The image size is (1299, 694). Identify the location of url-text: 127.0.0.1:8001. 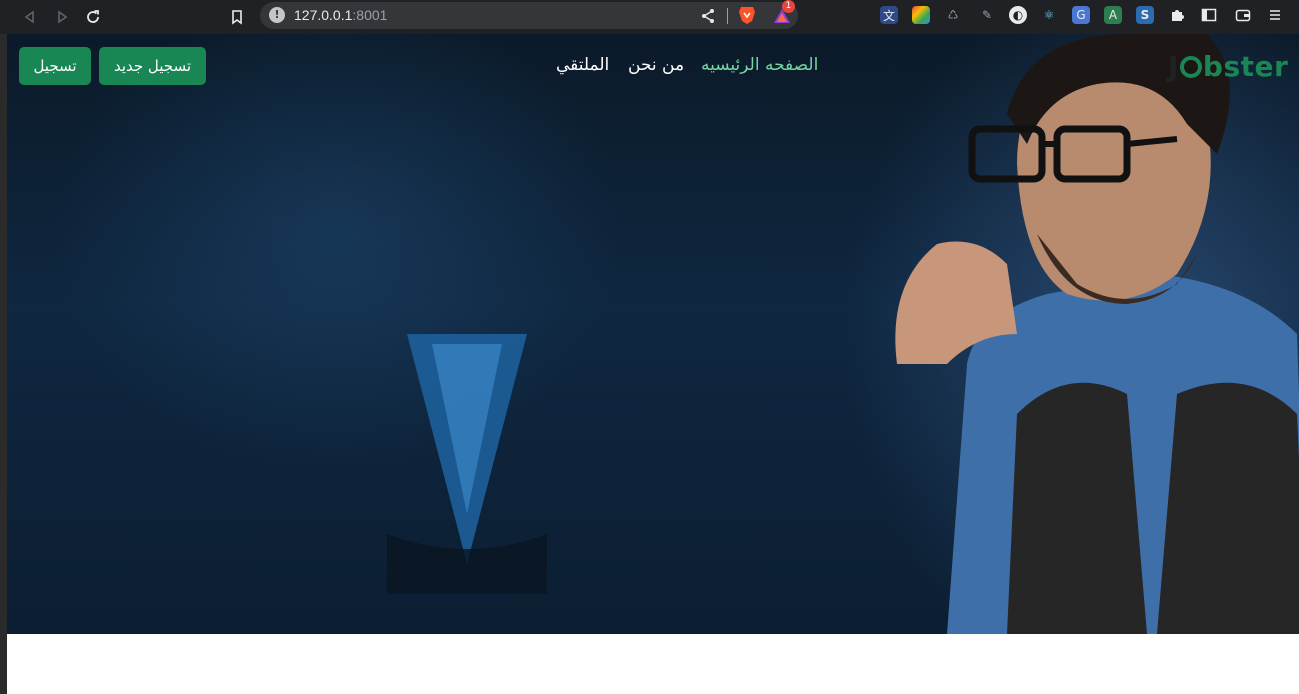
(340, 15).